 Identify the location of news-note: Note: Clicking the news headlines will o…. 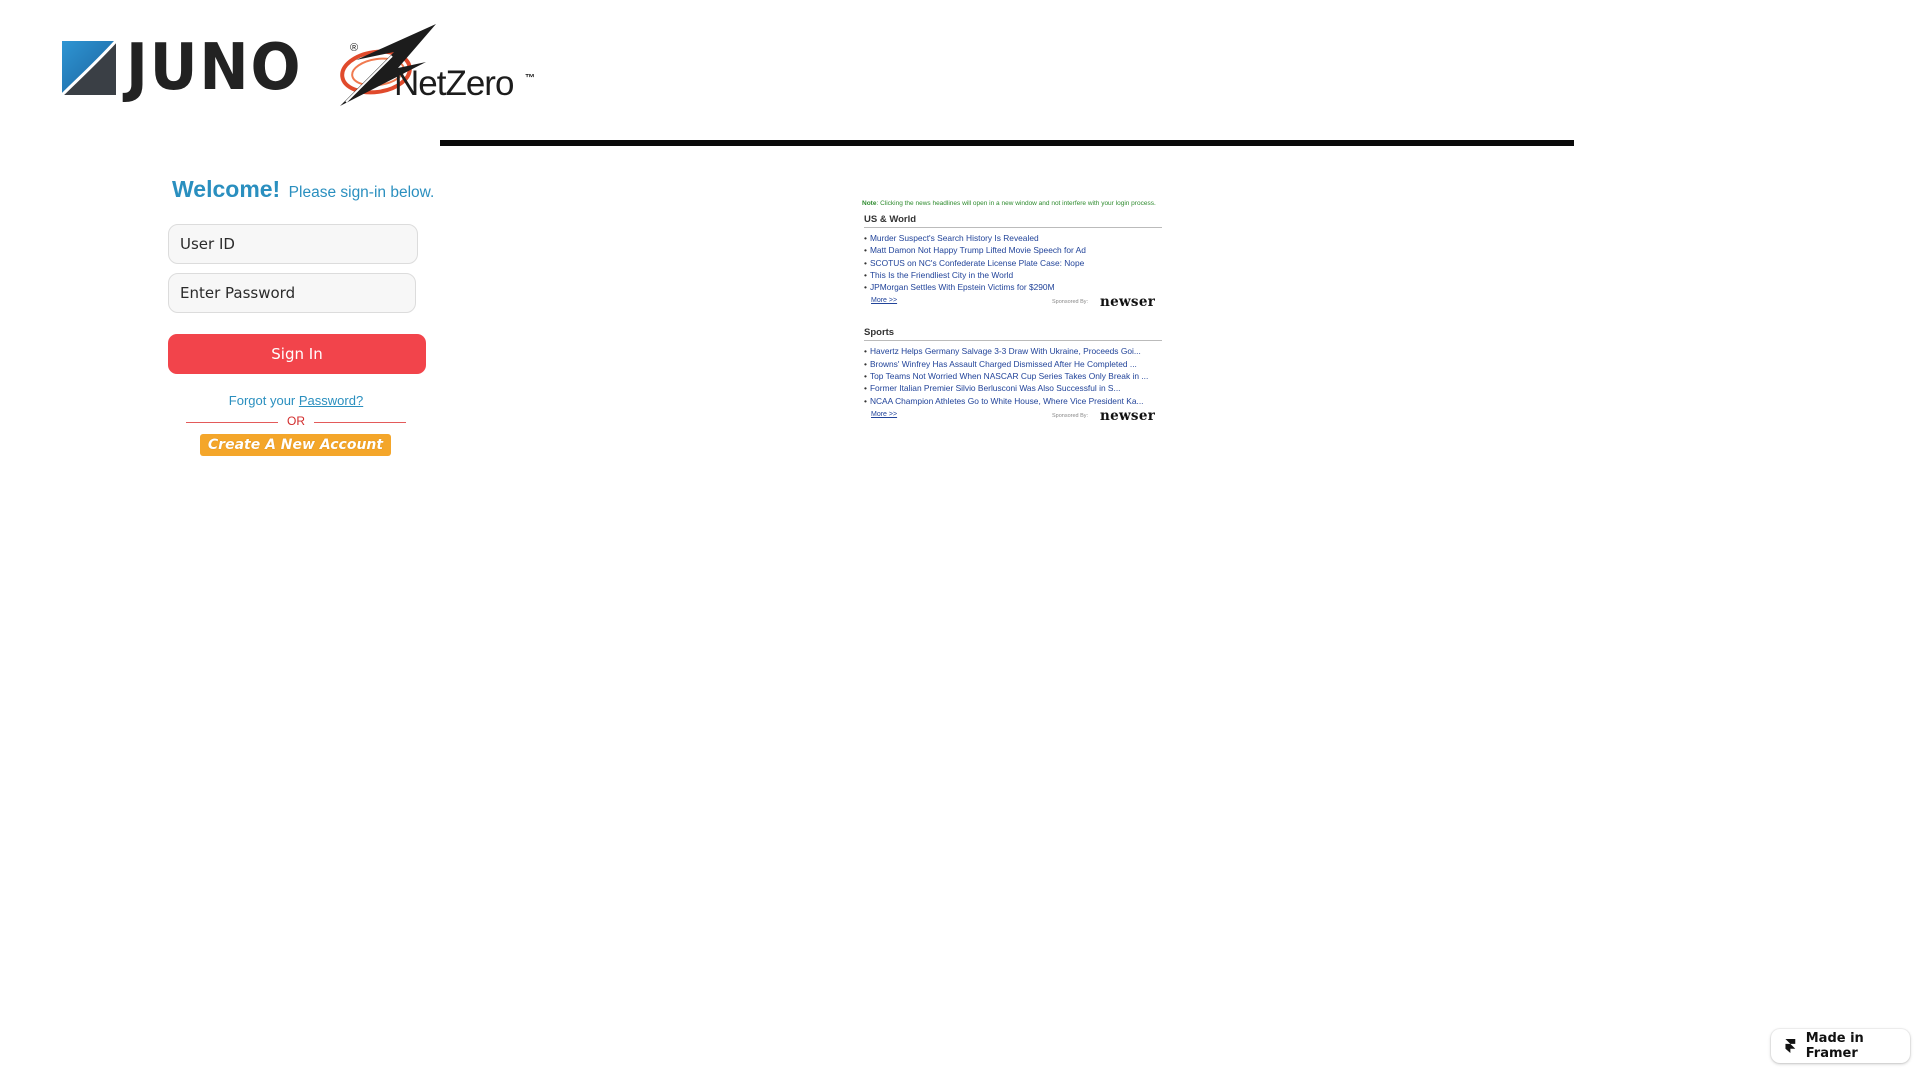
(1012, 203).